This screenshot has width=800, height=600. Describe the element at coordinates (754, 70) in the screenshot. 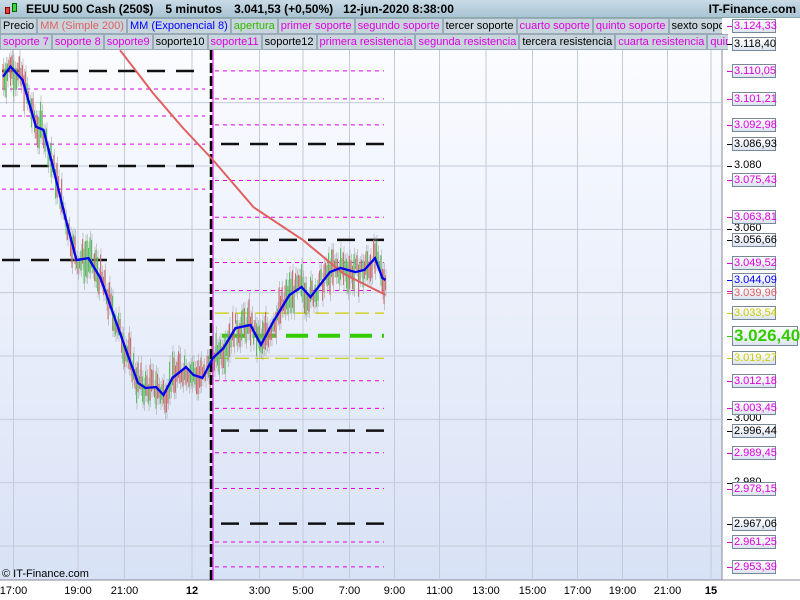

I see `level-price-label: 3.110,05` at that location.